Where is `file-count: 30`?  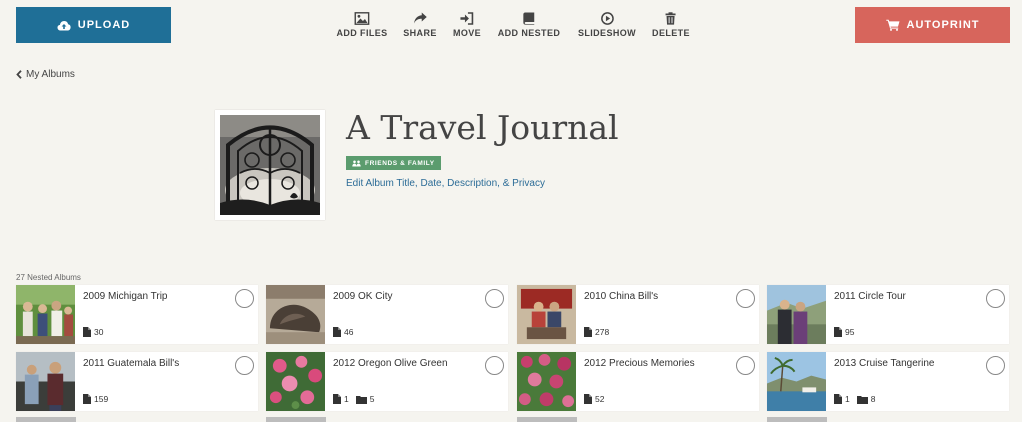 file-count: 30 is located at coordinates (93, 332).